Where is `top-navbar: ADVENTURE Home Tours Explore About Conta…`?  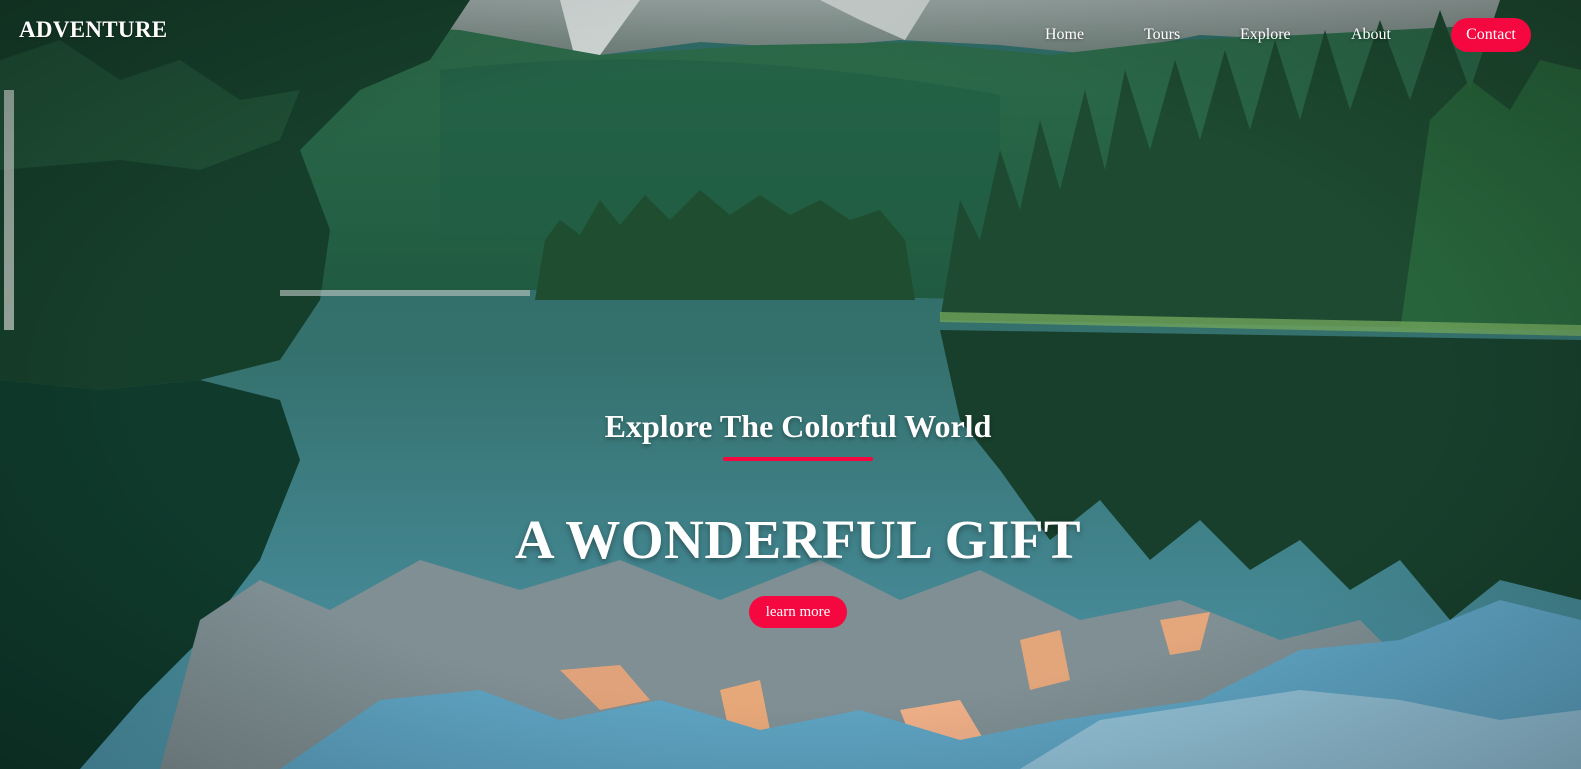
top-navbar: ADVENTURE Home Tours Explore About Conta… is located at coordinates (790, 35).